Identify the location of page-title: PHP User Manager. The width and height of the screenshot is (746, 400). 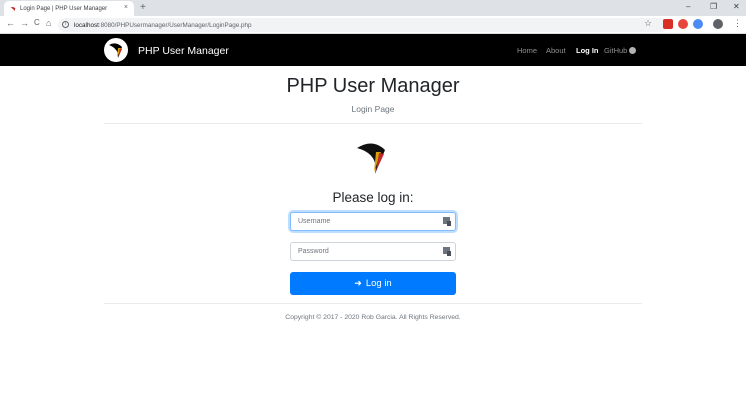
(373, 86).